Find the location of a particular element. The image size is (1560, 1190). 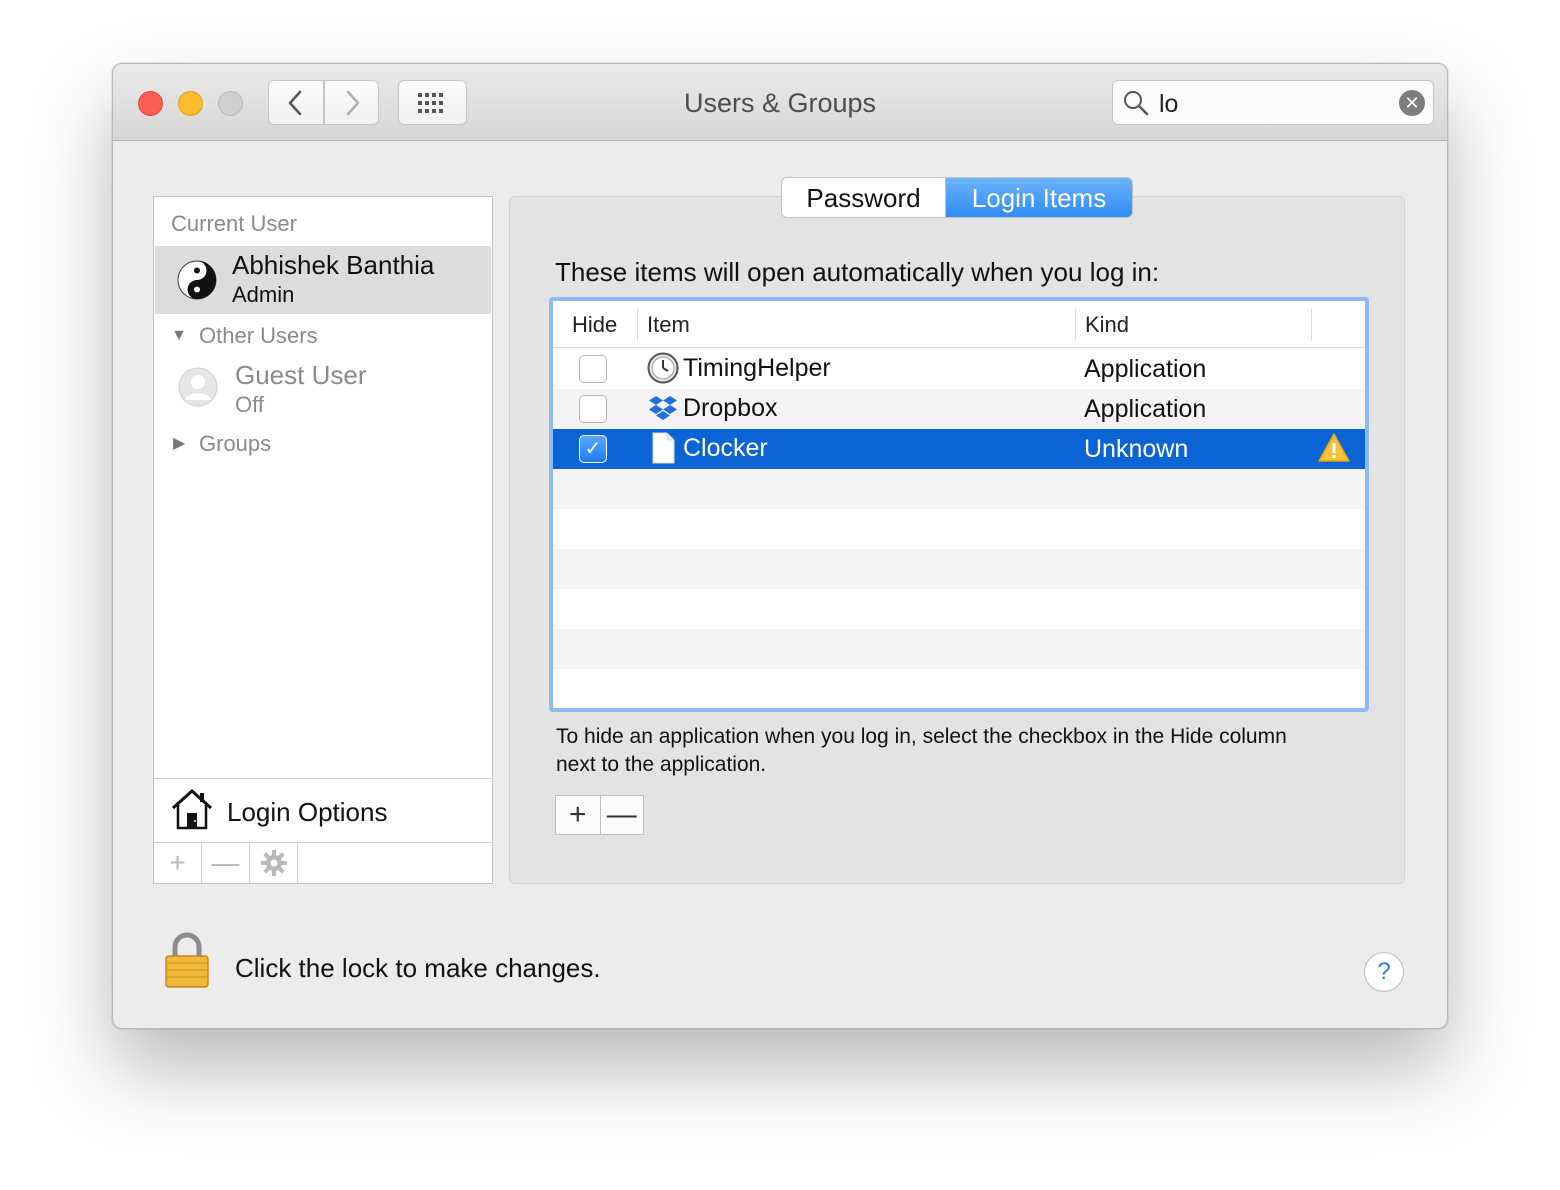

clear-search-icon: ✕ is located at coordinates (1412, 103).